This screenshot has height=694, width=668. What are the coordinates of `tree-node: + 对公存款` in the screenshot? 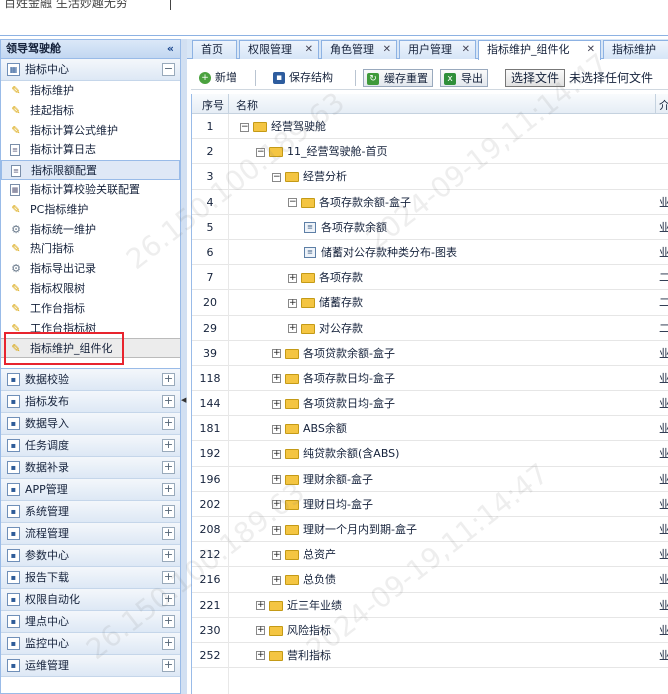 It's located at (325, 328).